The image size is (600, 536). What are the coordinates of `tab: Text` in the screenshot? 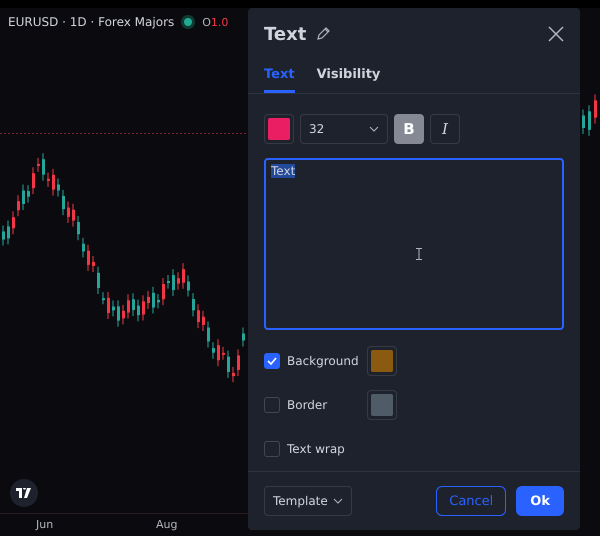 It's located at (279, 72).